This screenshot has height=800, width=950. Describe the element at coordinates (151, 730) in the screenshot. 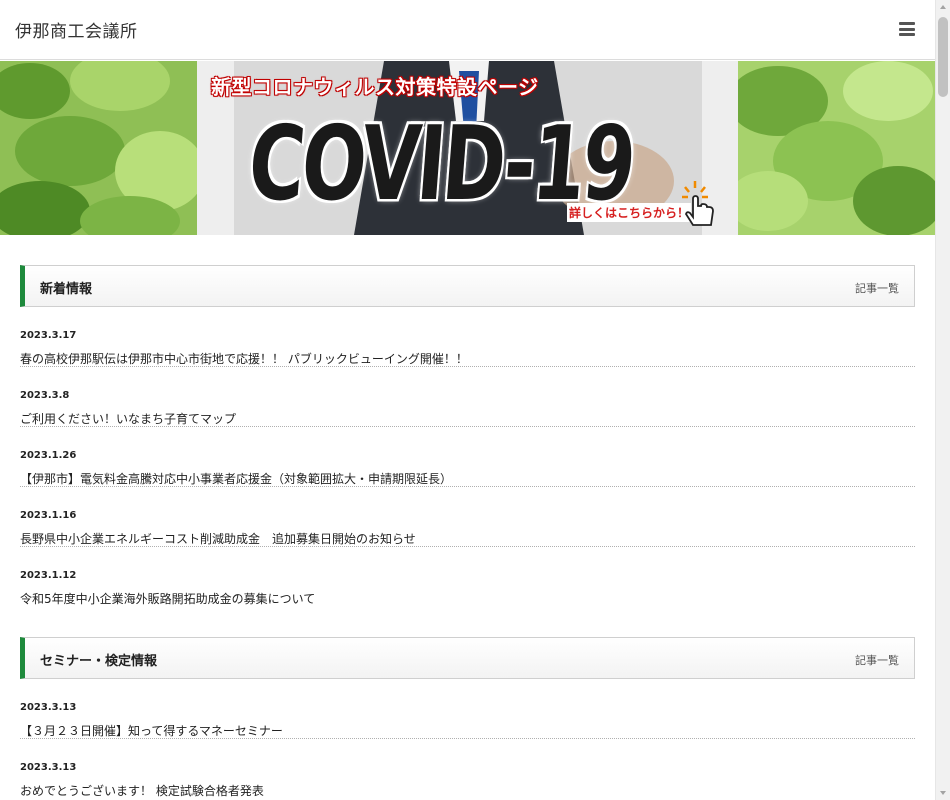

I see `news-link: 【３月２３日開催】知って得するマネーセミナー` at that location.